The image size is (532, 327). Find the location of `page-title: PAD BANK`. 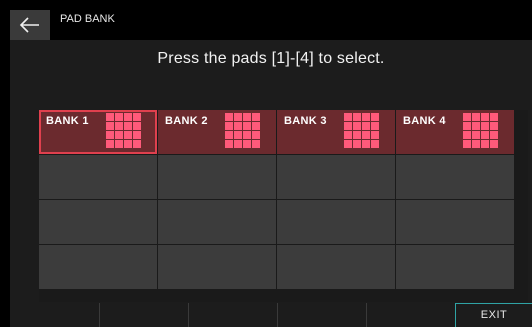

page-title: PAD BANK is located at coordinates (87, 19).